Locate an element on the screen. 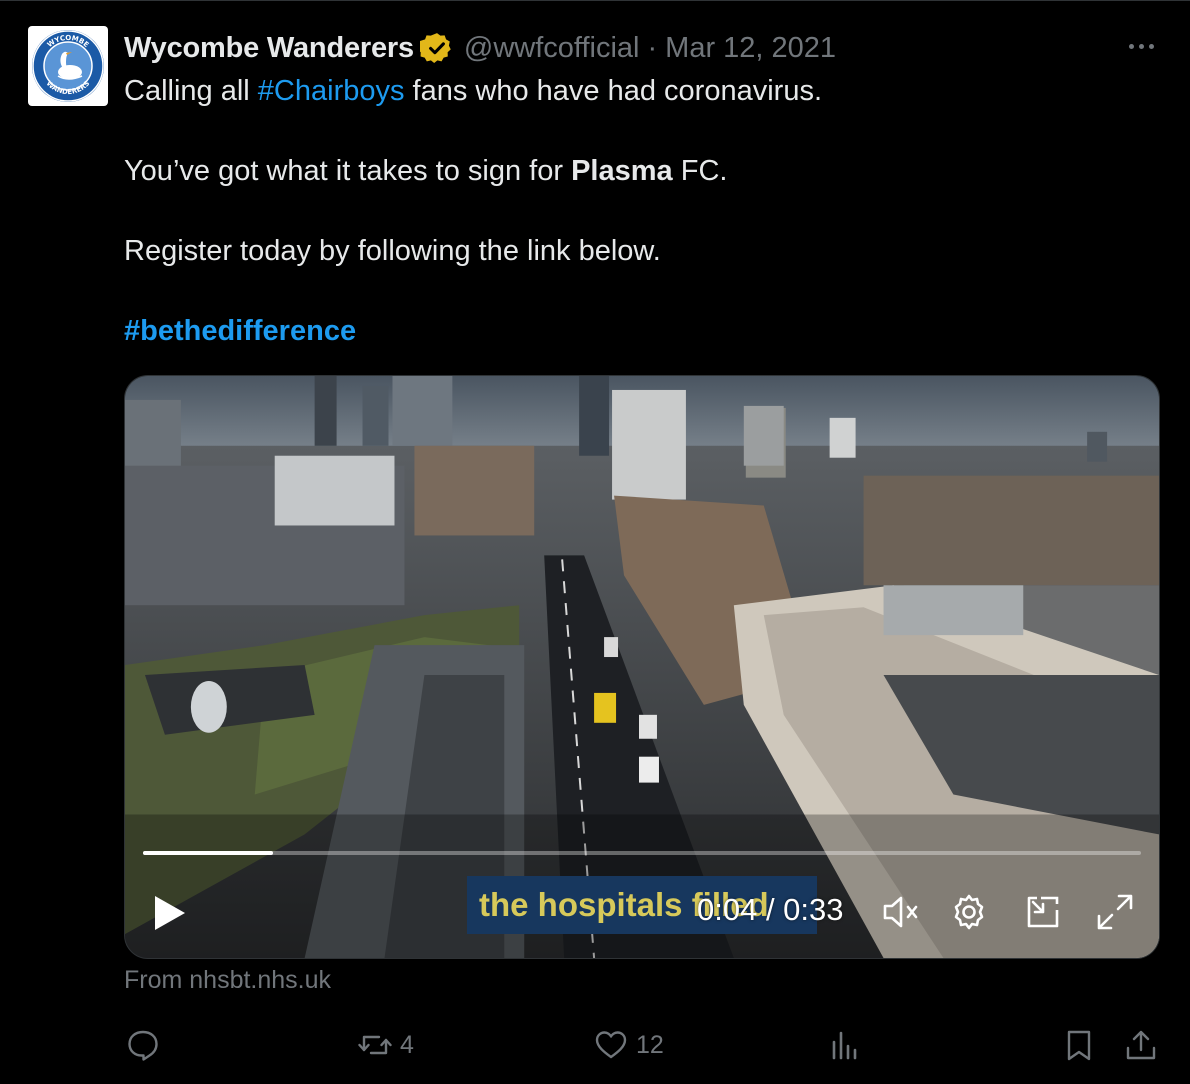 This screenshot has height=1084, width=1190. share-icon is located at coordinates (1141, 1045).